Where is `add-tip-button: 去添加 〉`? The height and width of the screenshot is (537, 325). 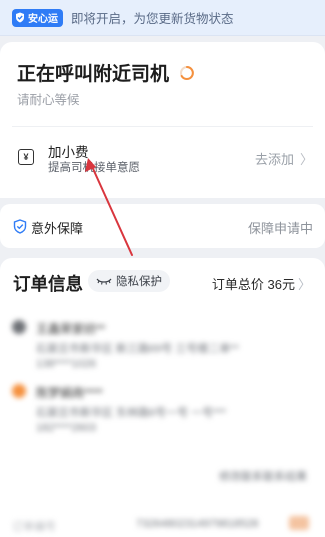
add-tip-button: 去添加 〉 is located at coordinates (284, 158).